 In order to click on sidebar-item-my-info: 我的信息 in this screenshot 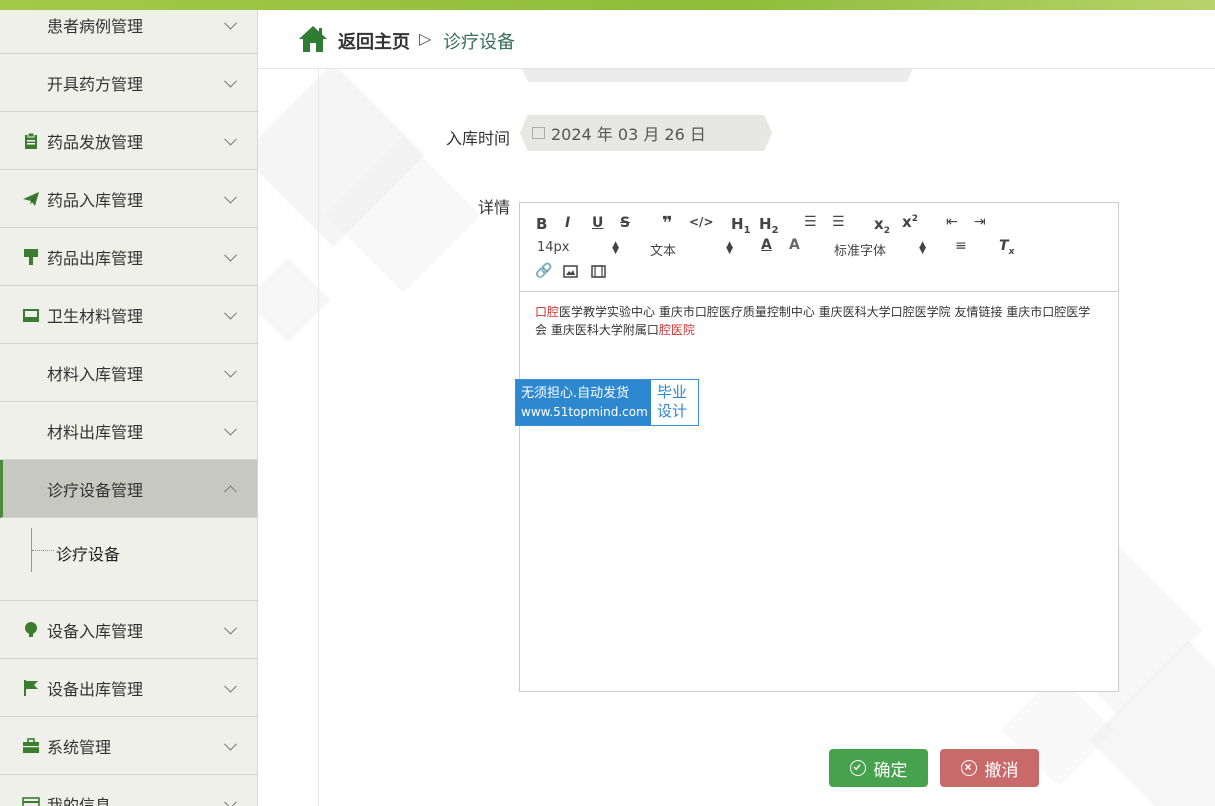, I will do `click(128, 790)`.